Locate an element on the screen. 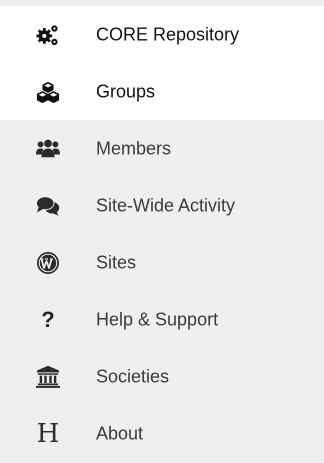 This screenshot has width=324, height=463. menu-item-sites: Sites is located at coordinates (162, 262).